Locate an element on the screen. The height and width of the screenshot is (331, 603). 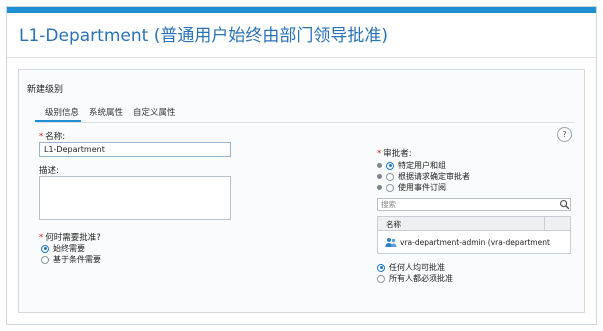
radio-event-subscription: 使用事件订阅 is located at coordinates (411, 187).